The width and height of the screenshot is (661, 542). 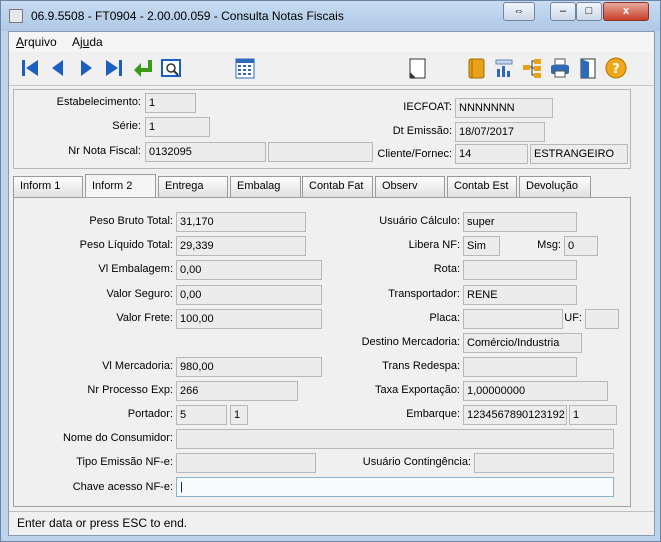 What do you see at coordinates (249, 367) in the screenshot?
I see `vl-mercadoria-field: 980,00` at bounding box center [249, 367].